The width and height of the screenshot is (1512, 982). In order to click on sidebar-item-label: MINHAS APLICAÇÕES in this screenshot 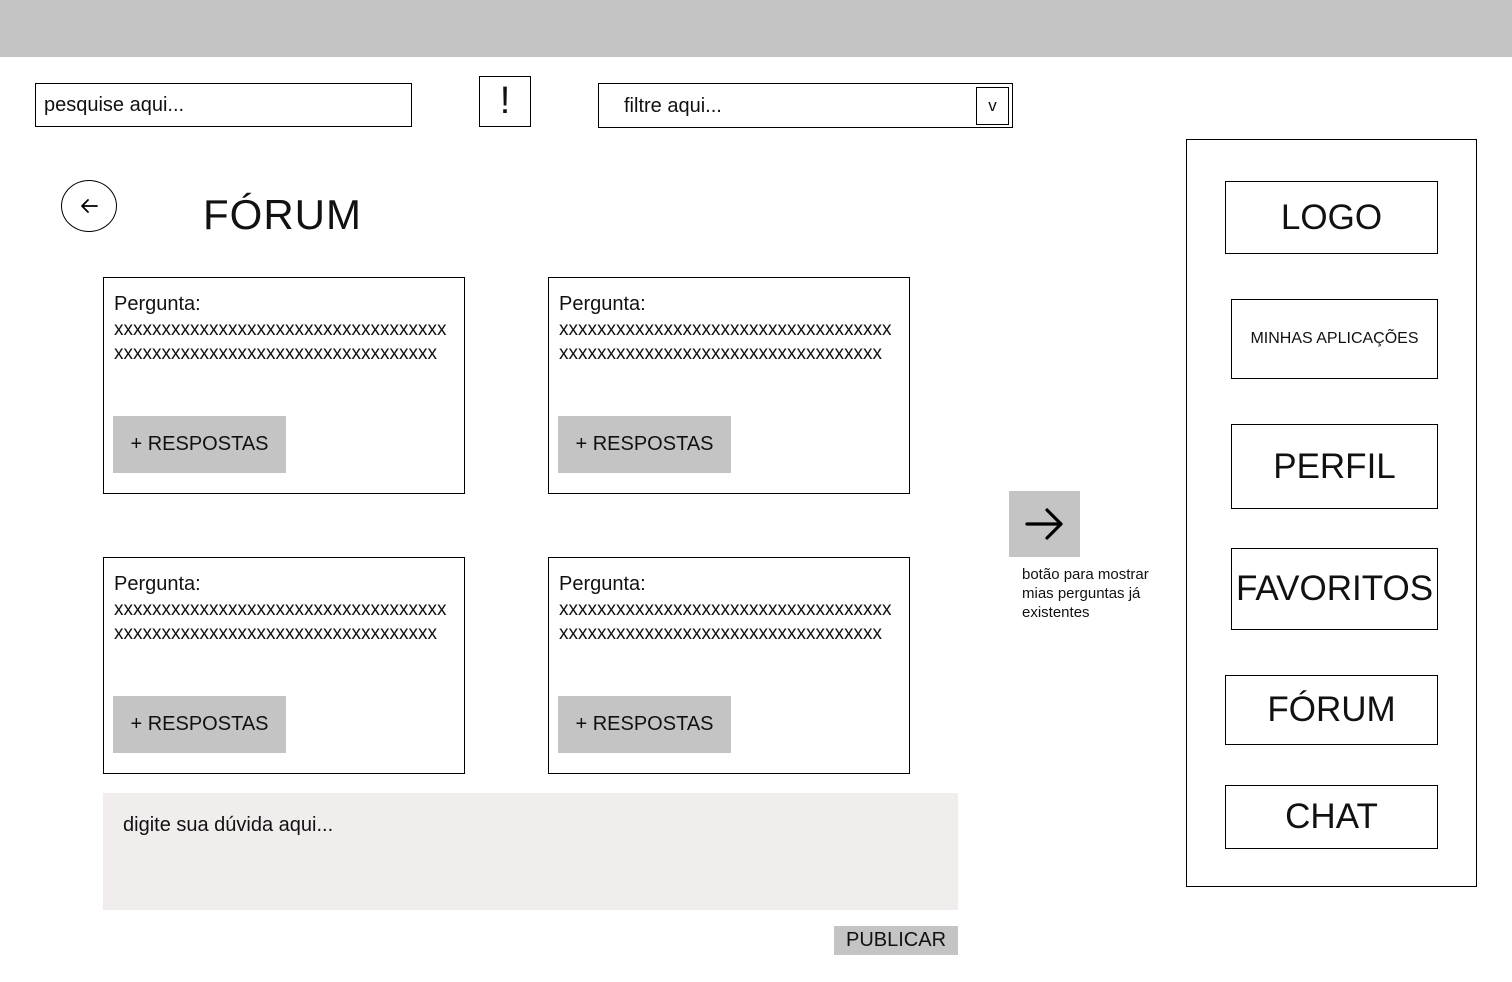, I will do `click(1334, 338)`.